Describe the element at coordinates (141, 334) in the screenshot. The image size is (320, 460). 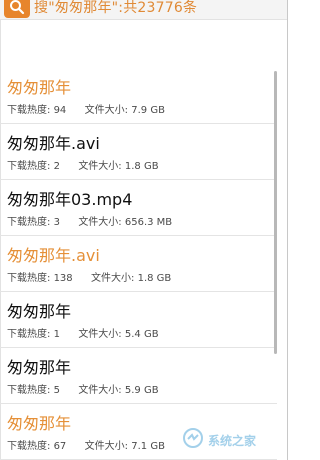
I see `size-value: 5.4 GB` at that location.